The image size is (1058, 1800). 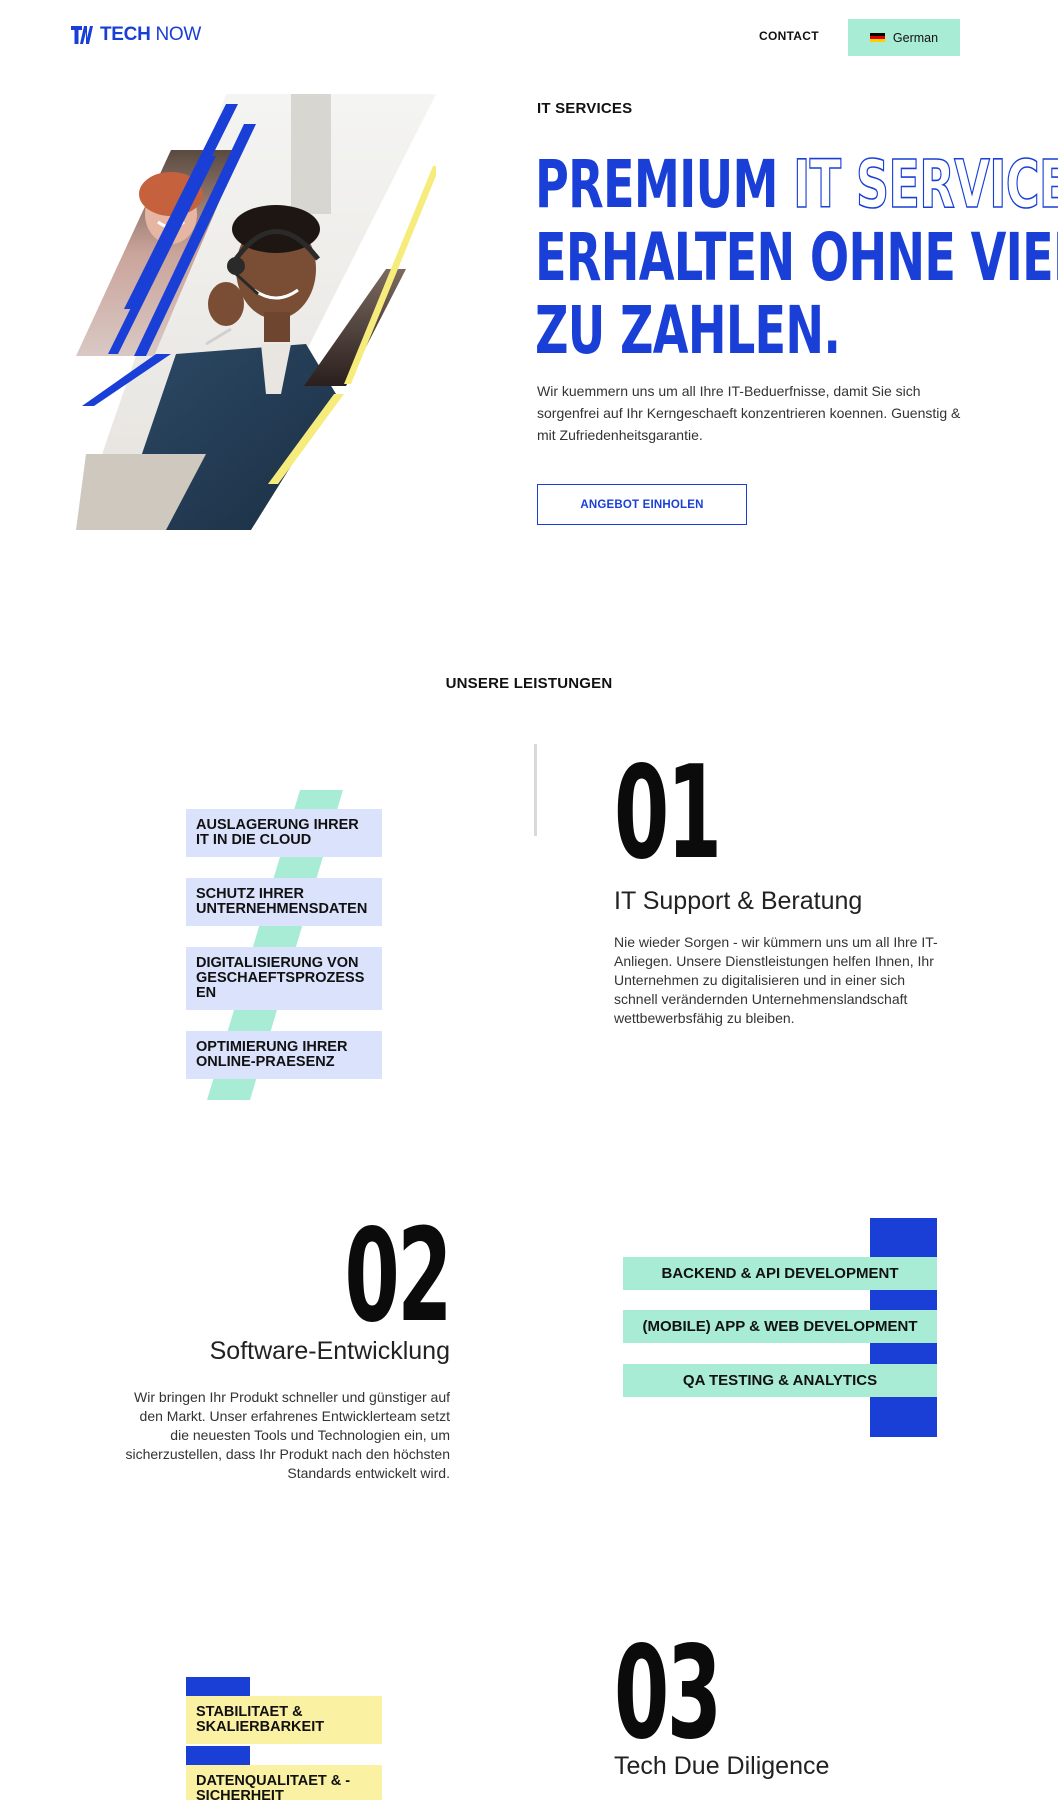 I want to click on headline-line-3: ZU ZAHLEN., so click(x=688, y=330).